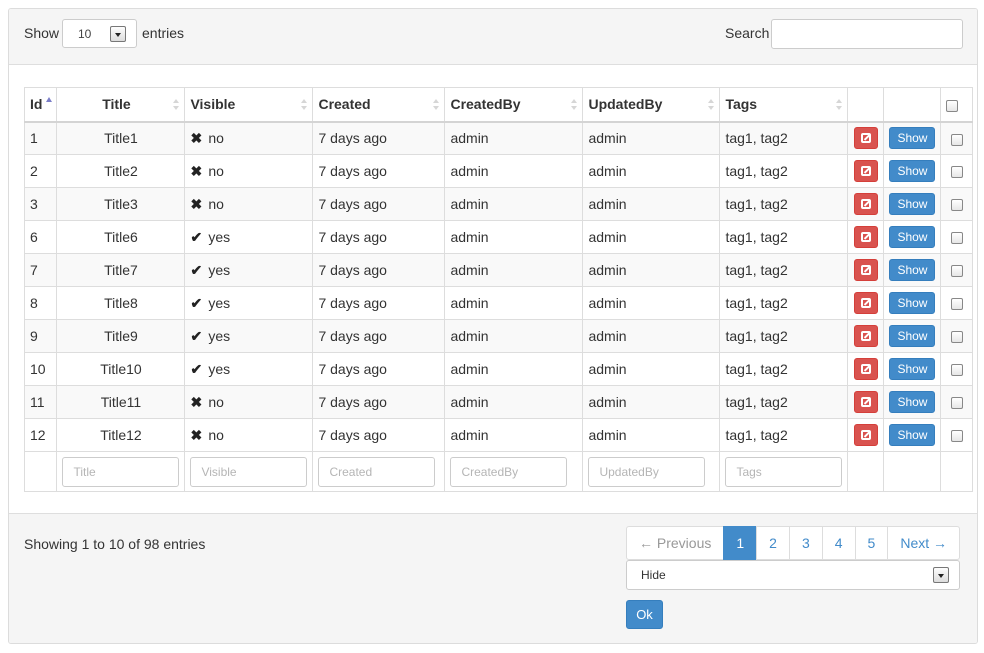 The height and width of the screenshot is (653, 984). Describe the element at coordinates (740, 543) in the screenshot. I see `page-button-1: 1` at that location.